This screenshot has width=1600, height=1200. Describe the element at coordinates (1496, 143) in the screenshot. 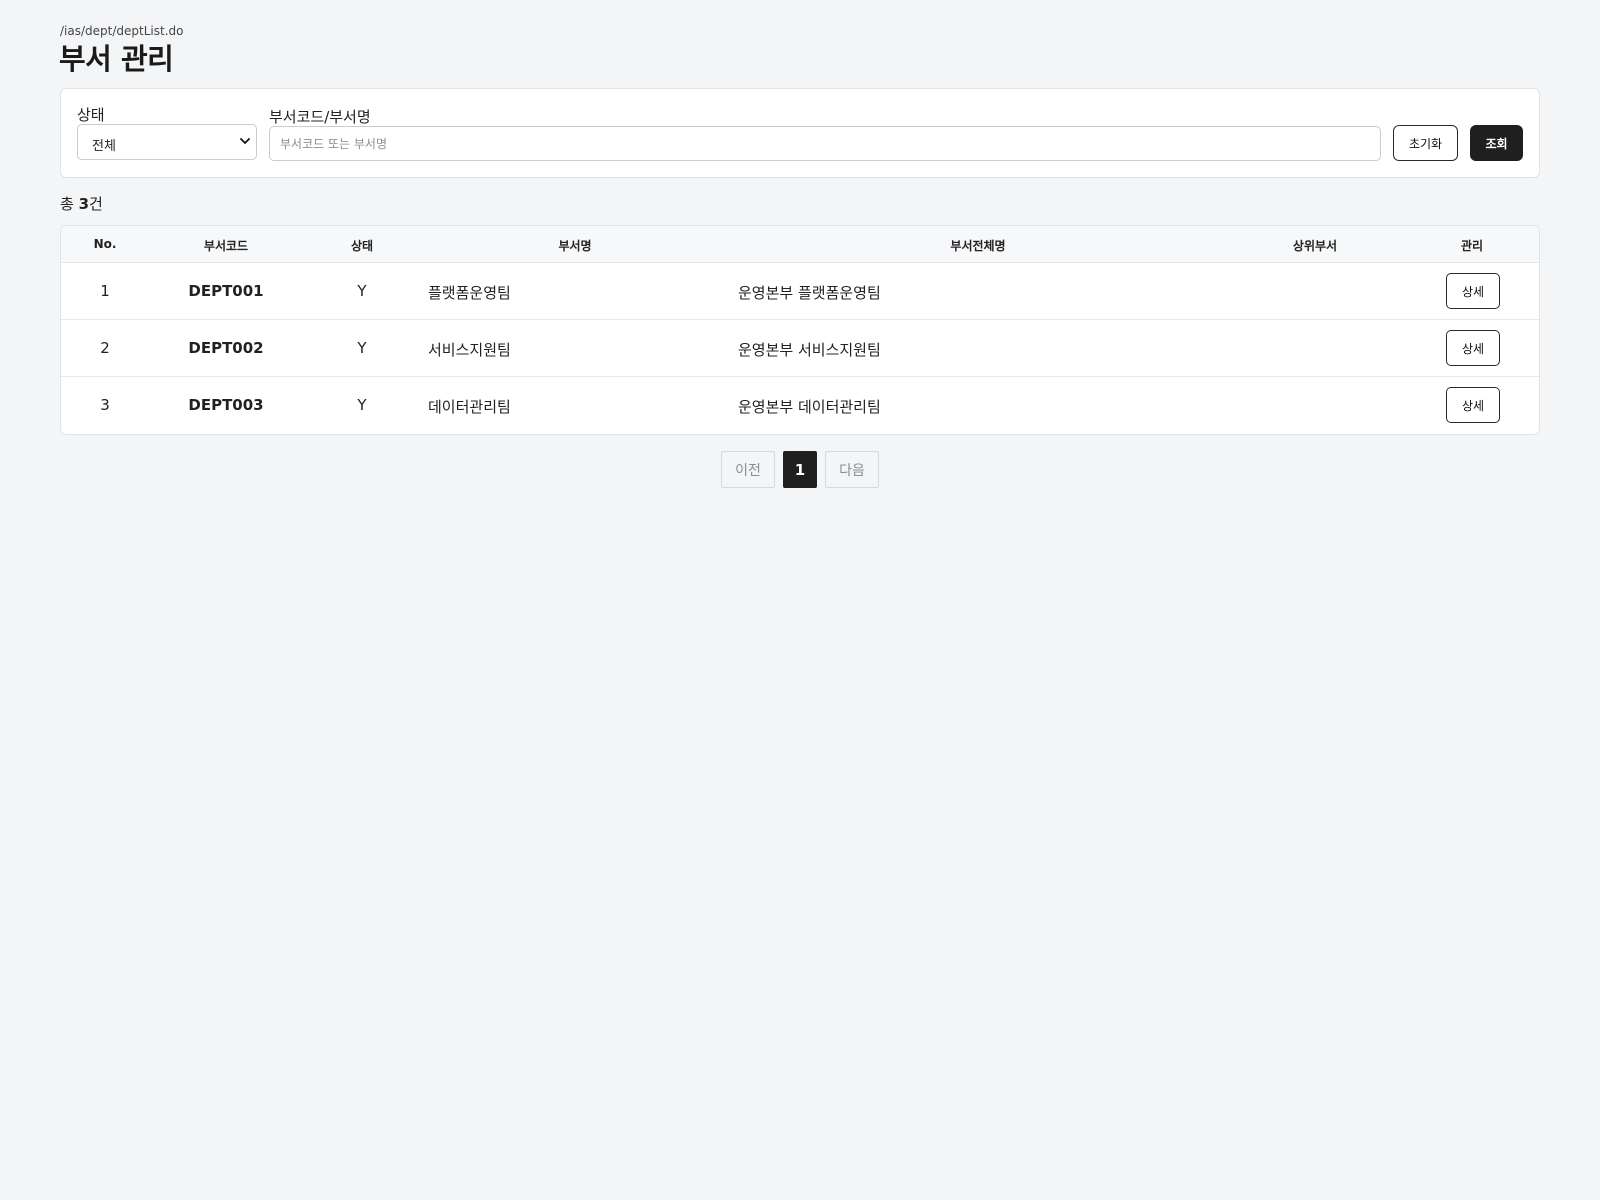

I see `search-button: 조회` at that location.